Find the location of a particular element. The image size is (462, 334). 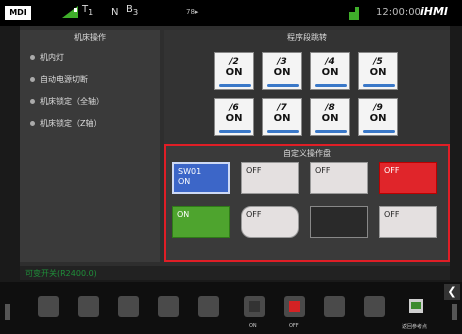

signal-strength-icon is located at coordinates (70, 12).